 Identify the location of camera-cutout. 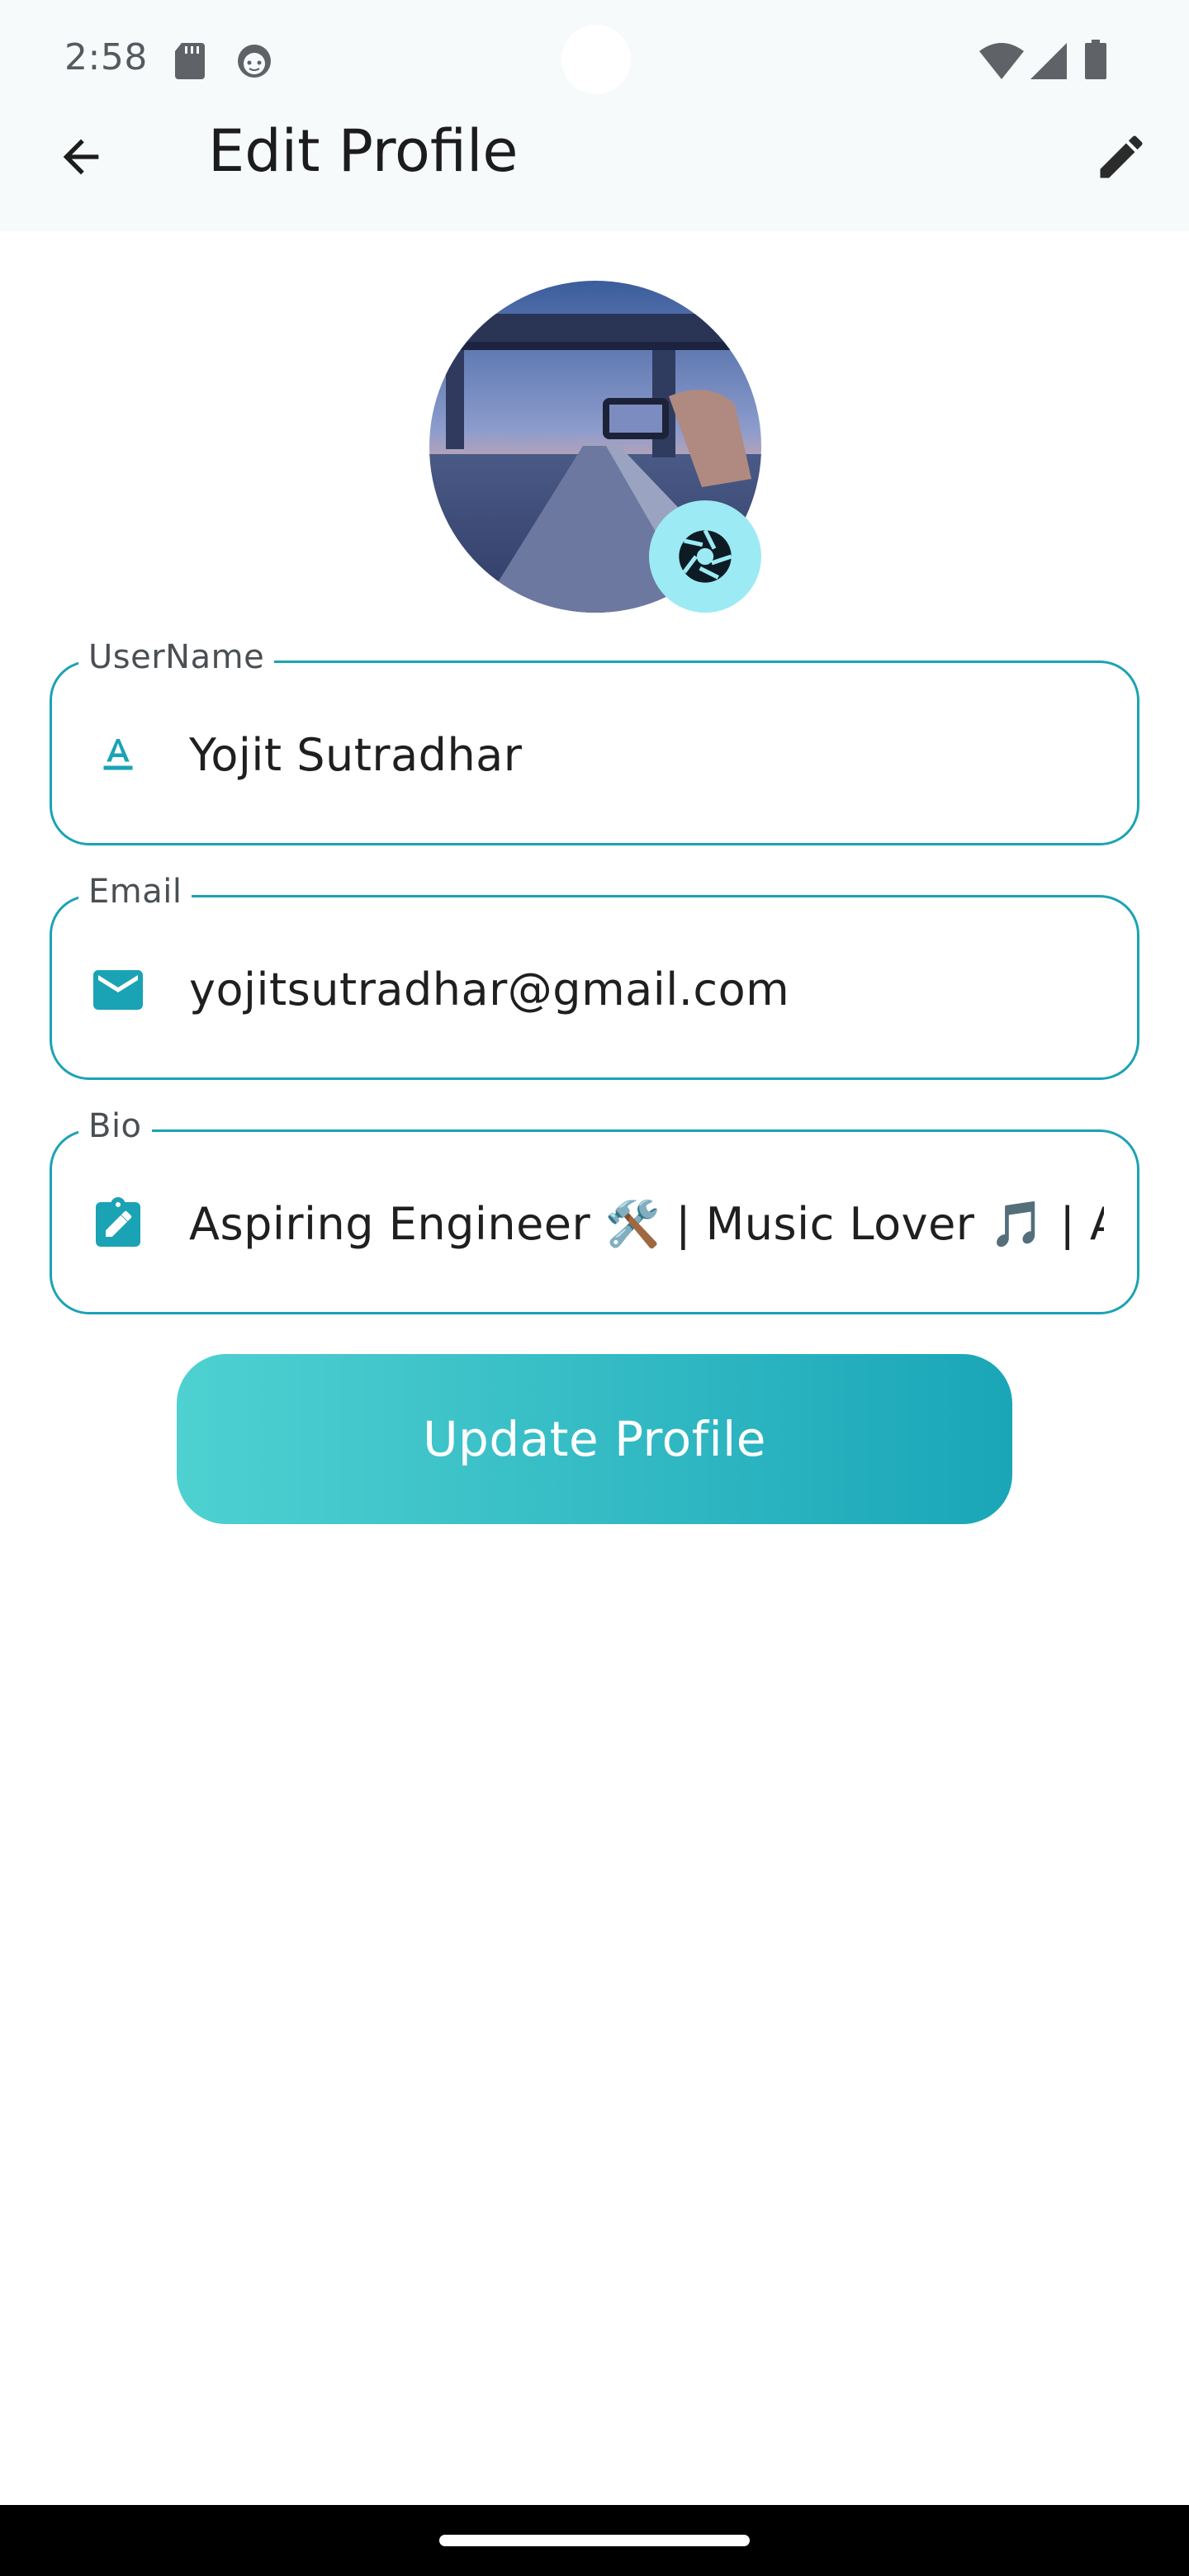
(596, 59).